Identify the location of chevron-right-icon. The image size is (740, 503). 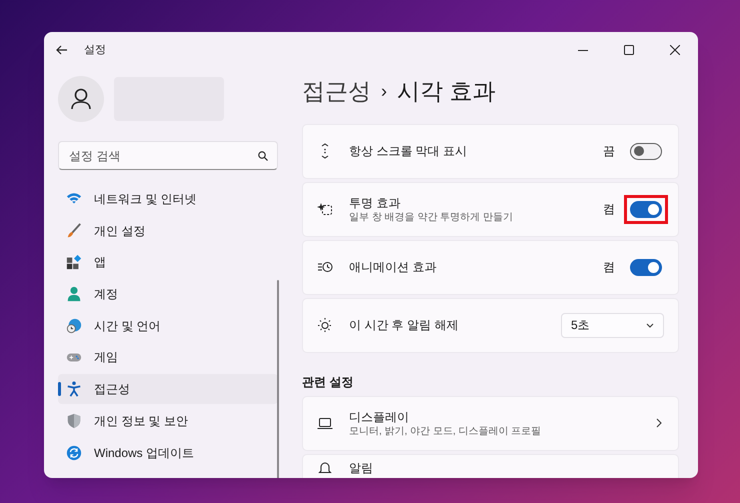
(659, 423).